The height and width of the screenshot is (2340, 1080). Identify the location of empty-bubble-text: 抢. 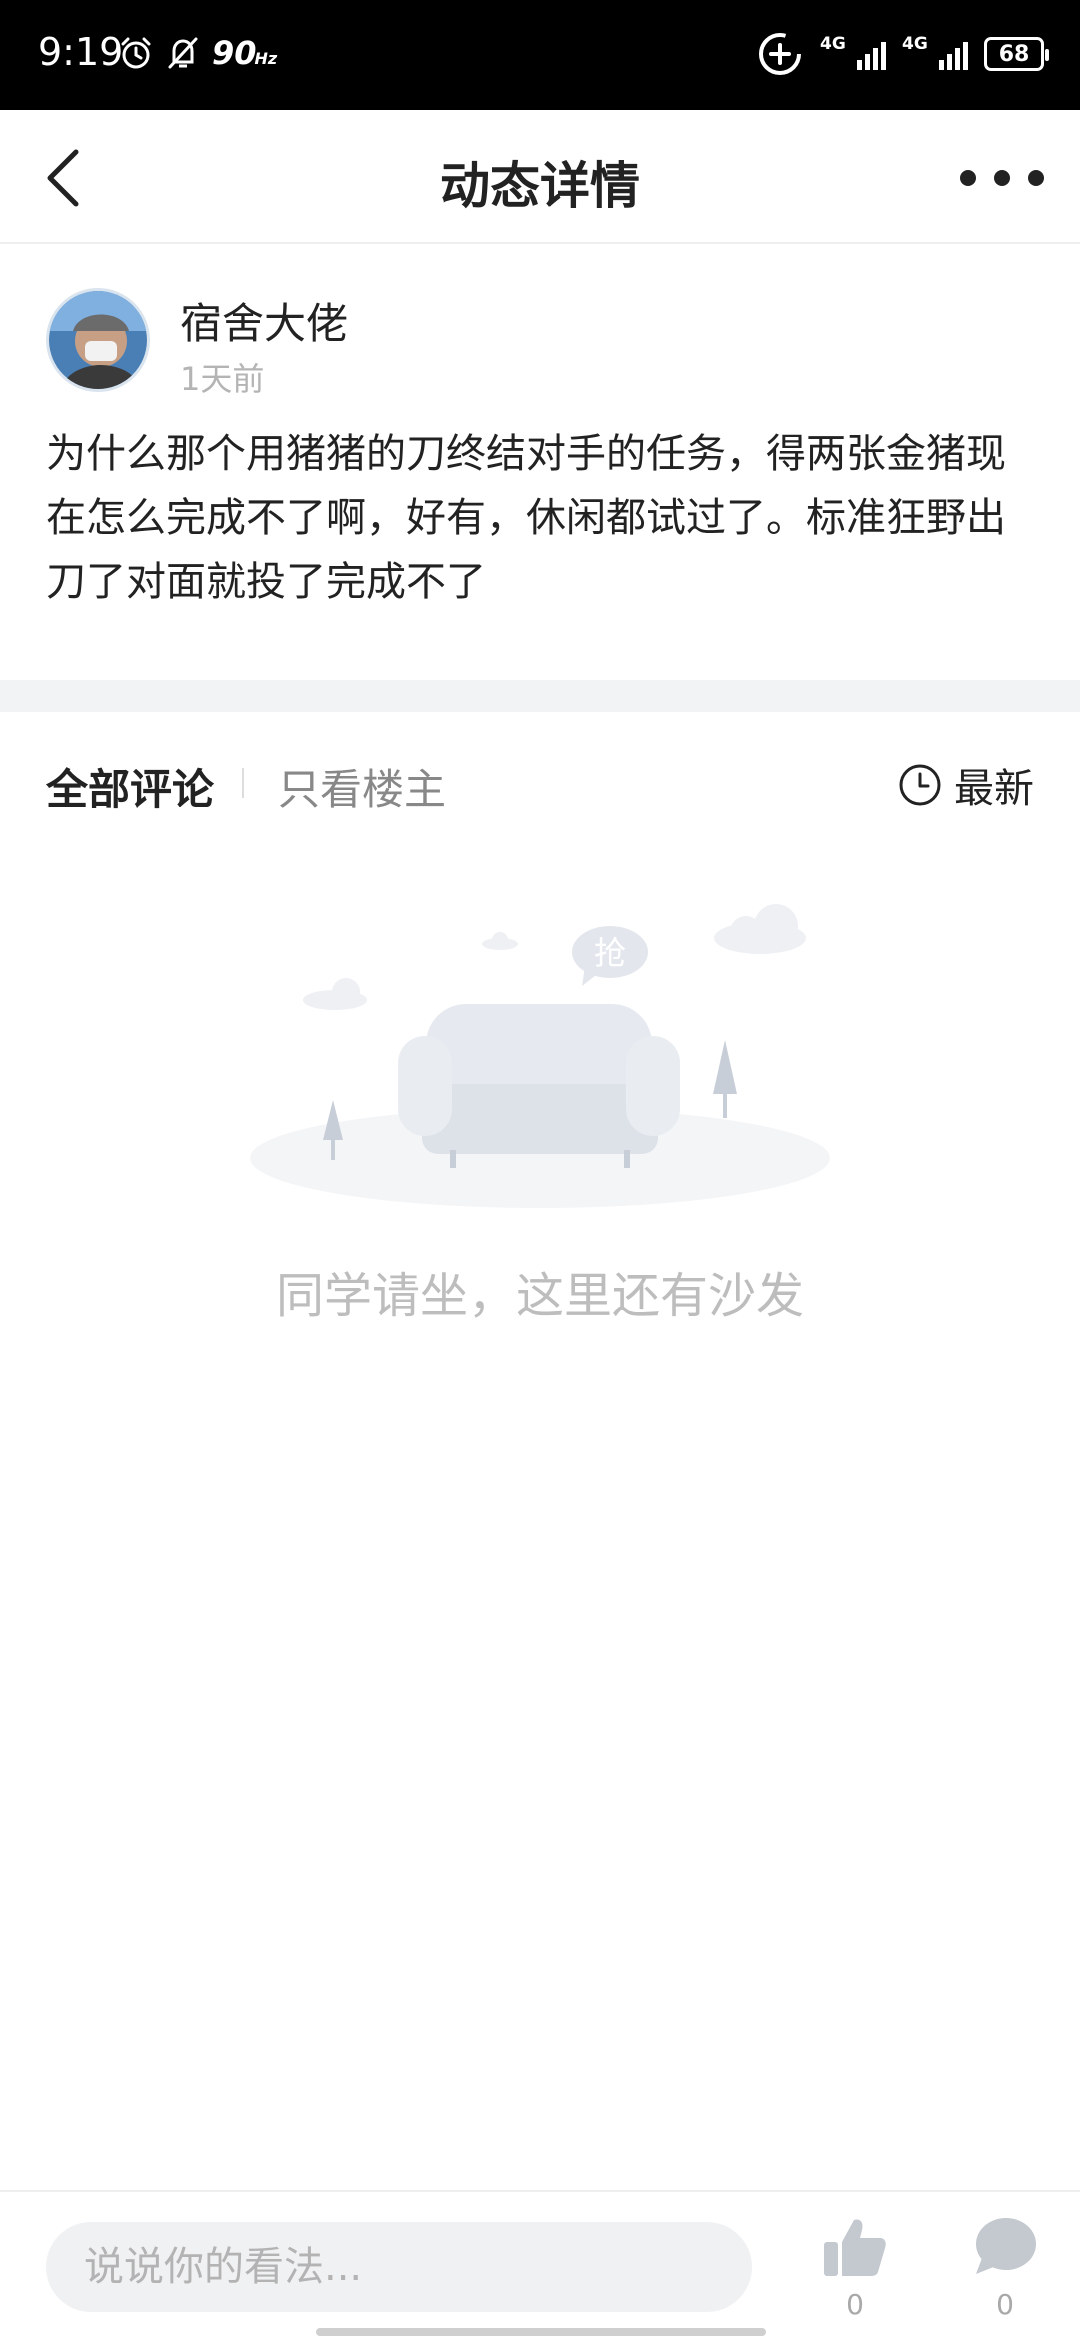
(610, 953).